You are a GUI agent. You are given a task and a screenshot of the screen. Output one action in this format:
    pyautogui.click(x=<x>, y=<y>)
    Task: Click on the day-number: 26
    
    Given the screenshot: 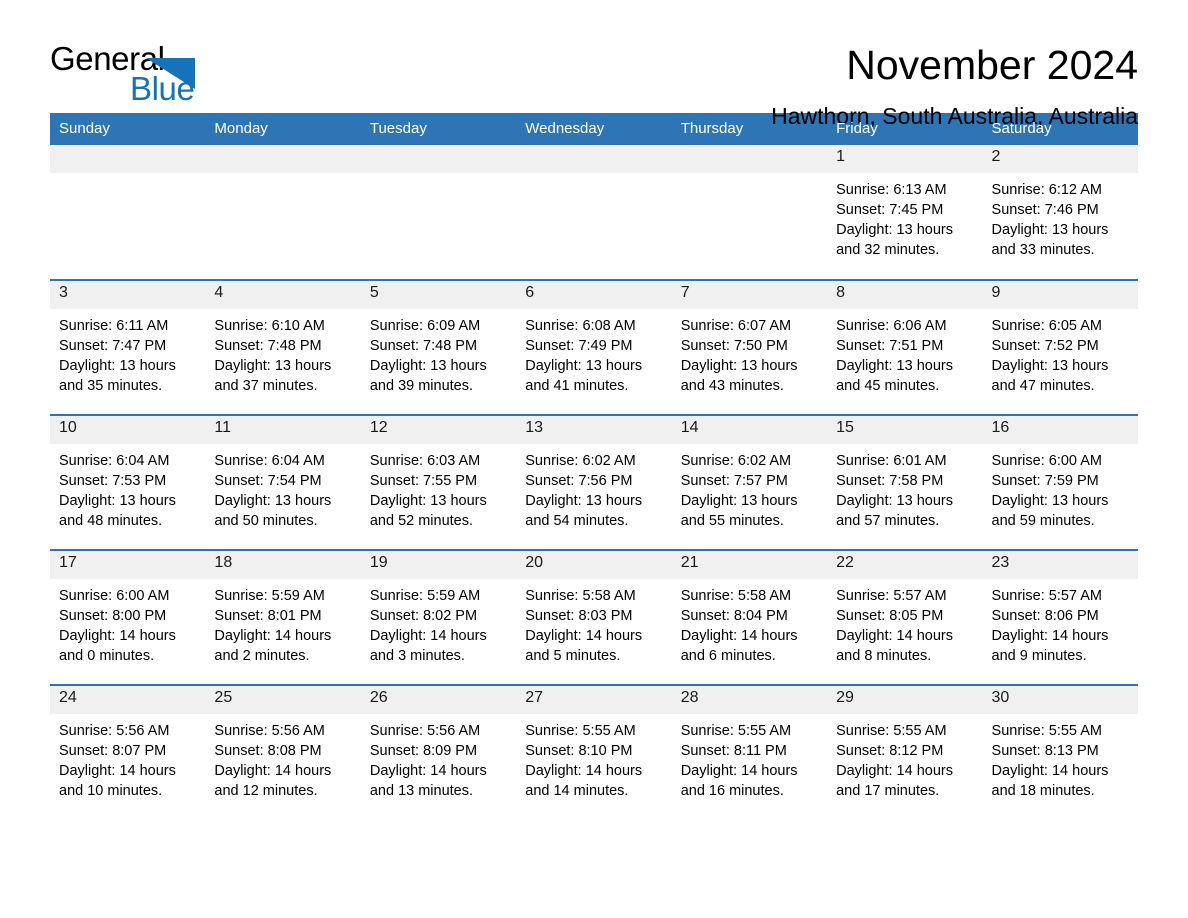 What is the action you would take?
    pyautogui.click(x=438, y=700)
    